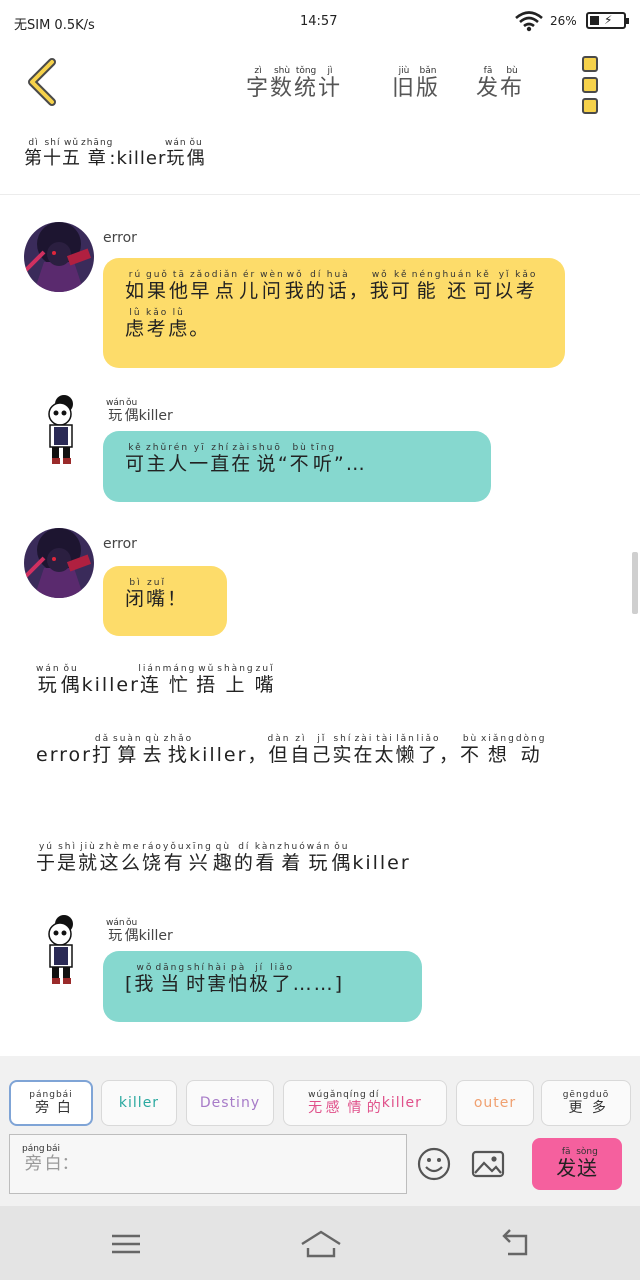 The image size is (640, 1280). What do you see at coordinates (434, 1164) in the screenshot?
I see `emoji-icon` at bounding box center [434, 1164].